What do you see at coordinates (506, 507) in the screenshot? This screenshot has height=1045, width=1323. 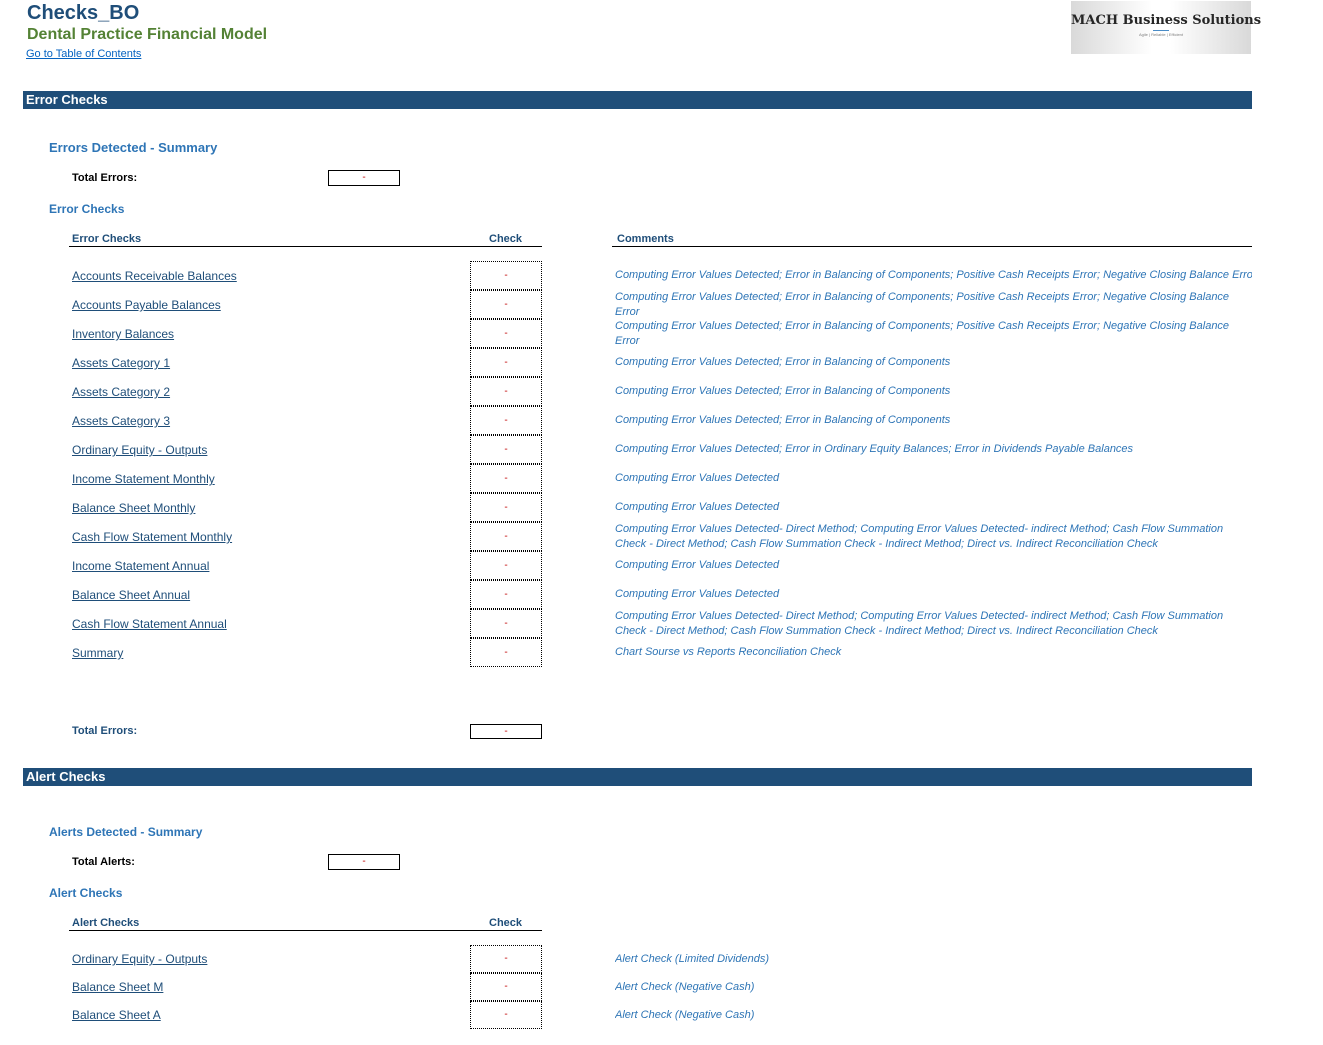 I see `error-check-value-balance-sheet-monthly: -` at bounding box center [506, 507].